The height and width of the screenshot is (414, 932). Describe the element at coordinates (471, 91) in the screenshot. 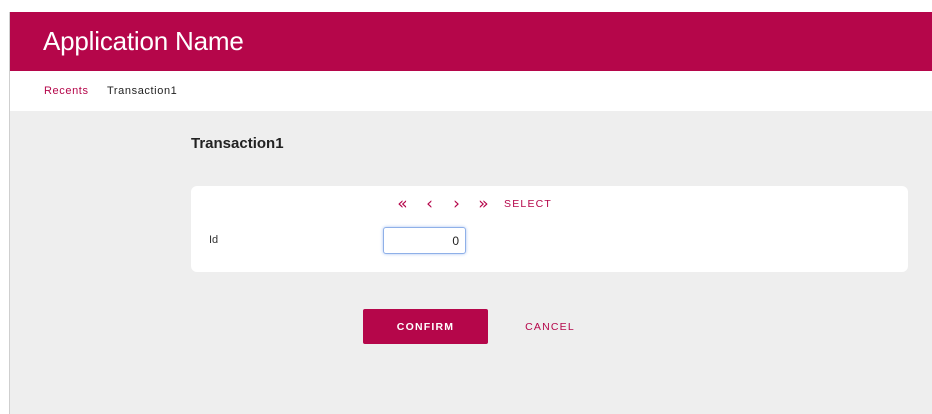

I see `breadcrumb: Recents Transaction1` at that location.